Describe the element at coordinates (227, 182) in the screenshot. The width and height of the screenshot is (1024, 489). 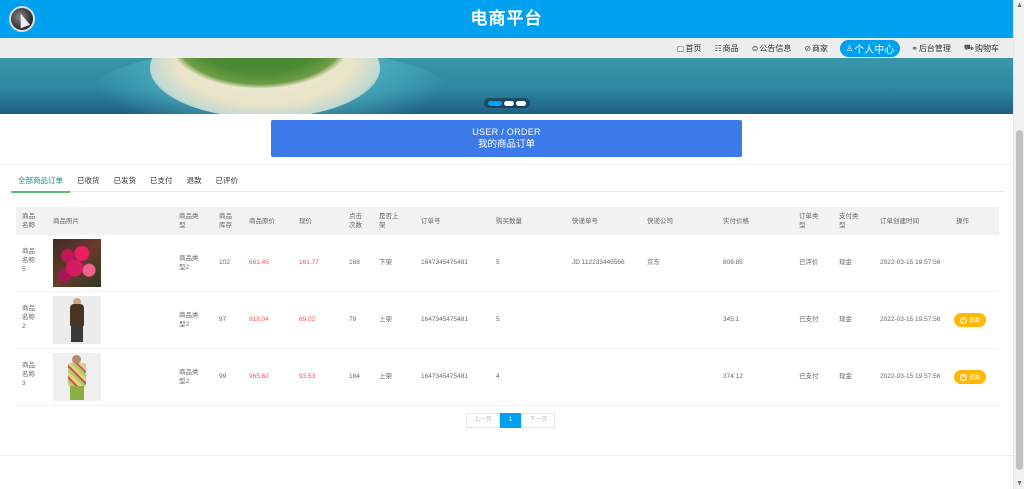
I see `tab-5: 已评价` at that location.